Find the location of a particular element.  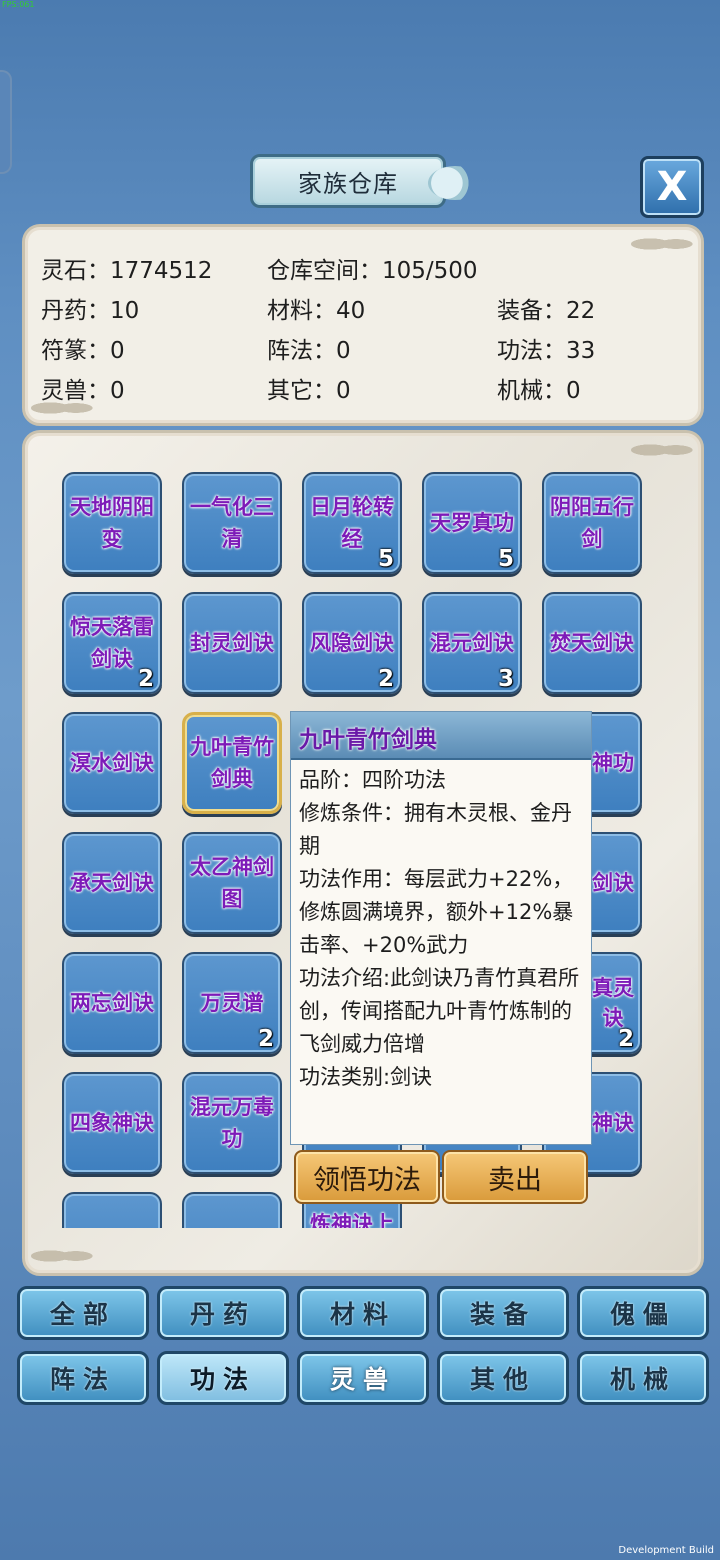

equipment-count: 装备：22 is located at coordinates (546, 311).